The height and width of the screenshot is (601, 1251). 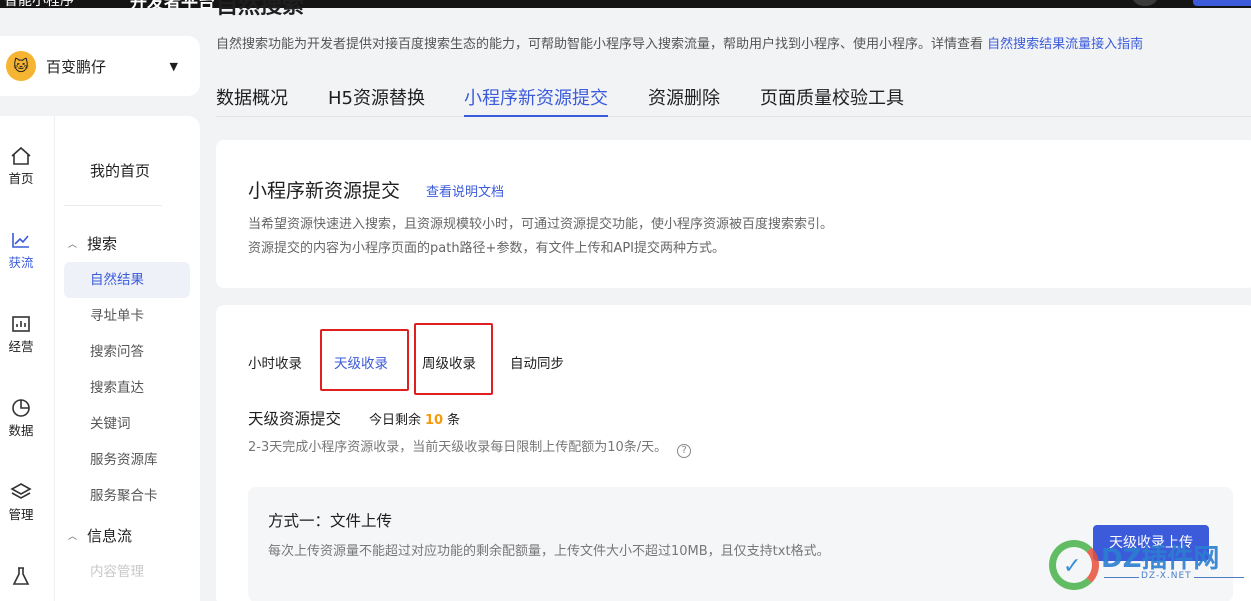 I want to click on brand-name: 智能小程序, so click(x=39, y=4).